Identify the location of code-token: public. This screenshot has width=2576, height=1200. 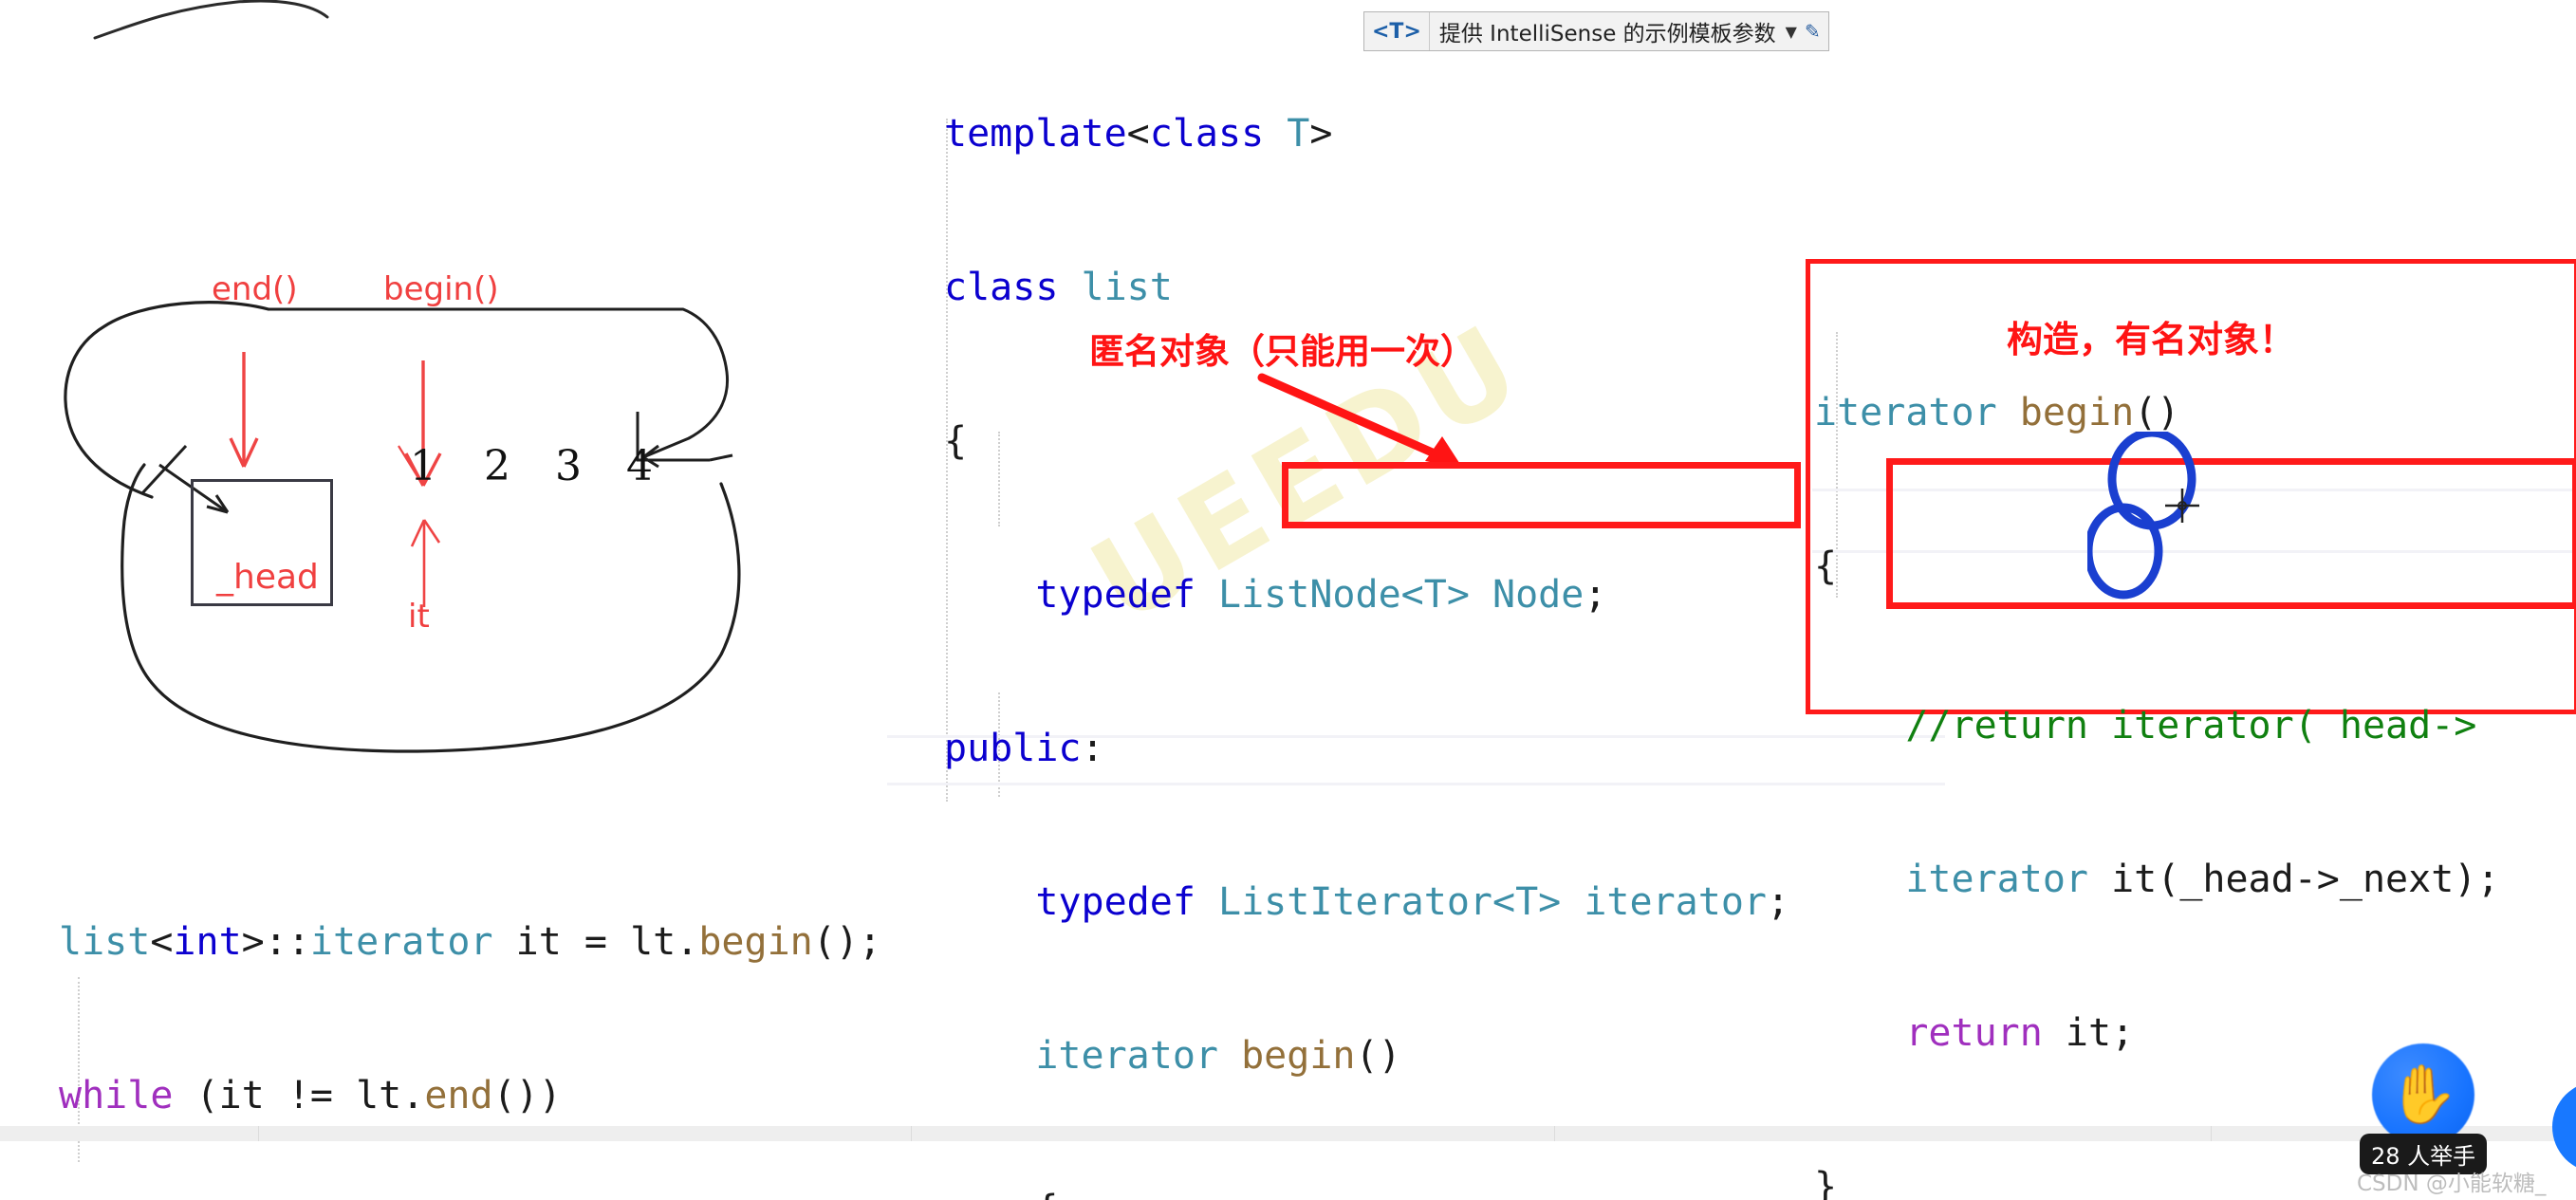
(1013, 748).